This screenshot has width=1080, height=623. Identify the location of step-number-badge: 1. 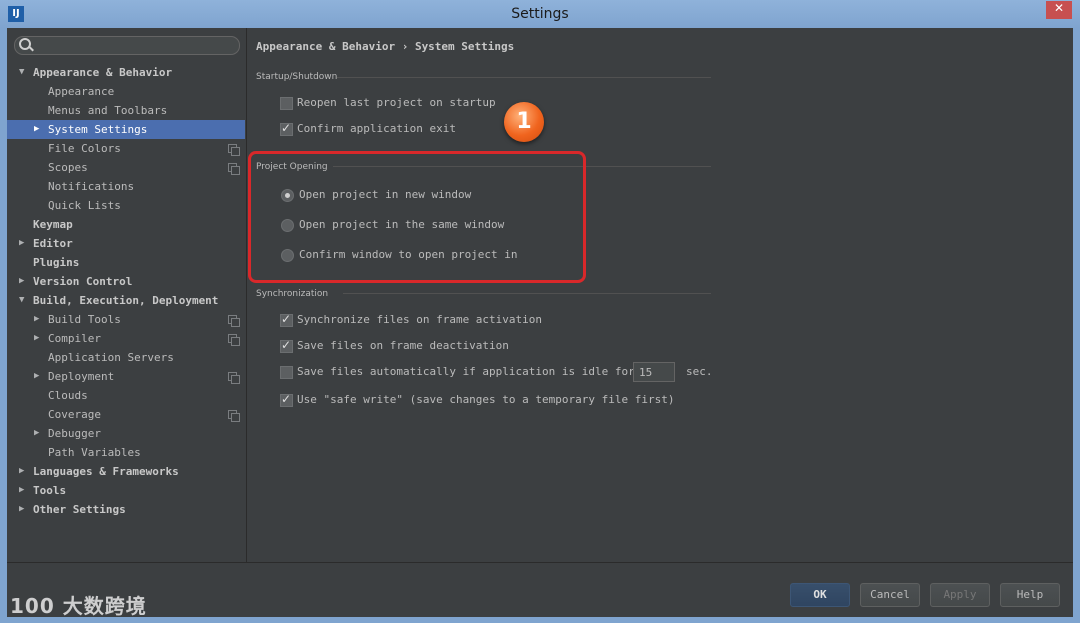
(524, 122).